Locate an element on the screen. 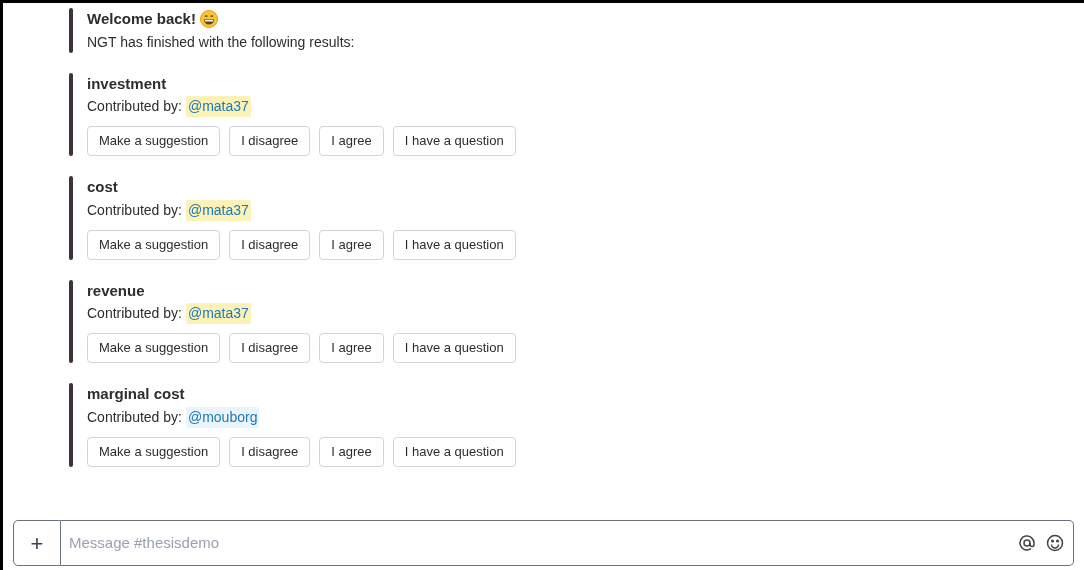  attach-button: + is located at coordinates (37, 543).